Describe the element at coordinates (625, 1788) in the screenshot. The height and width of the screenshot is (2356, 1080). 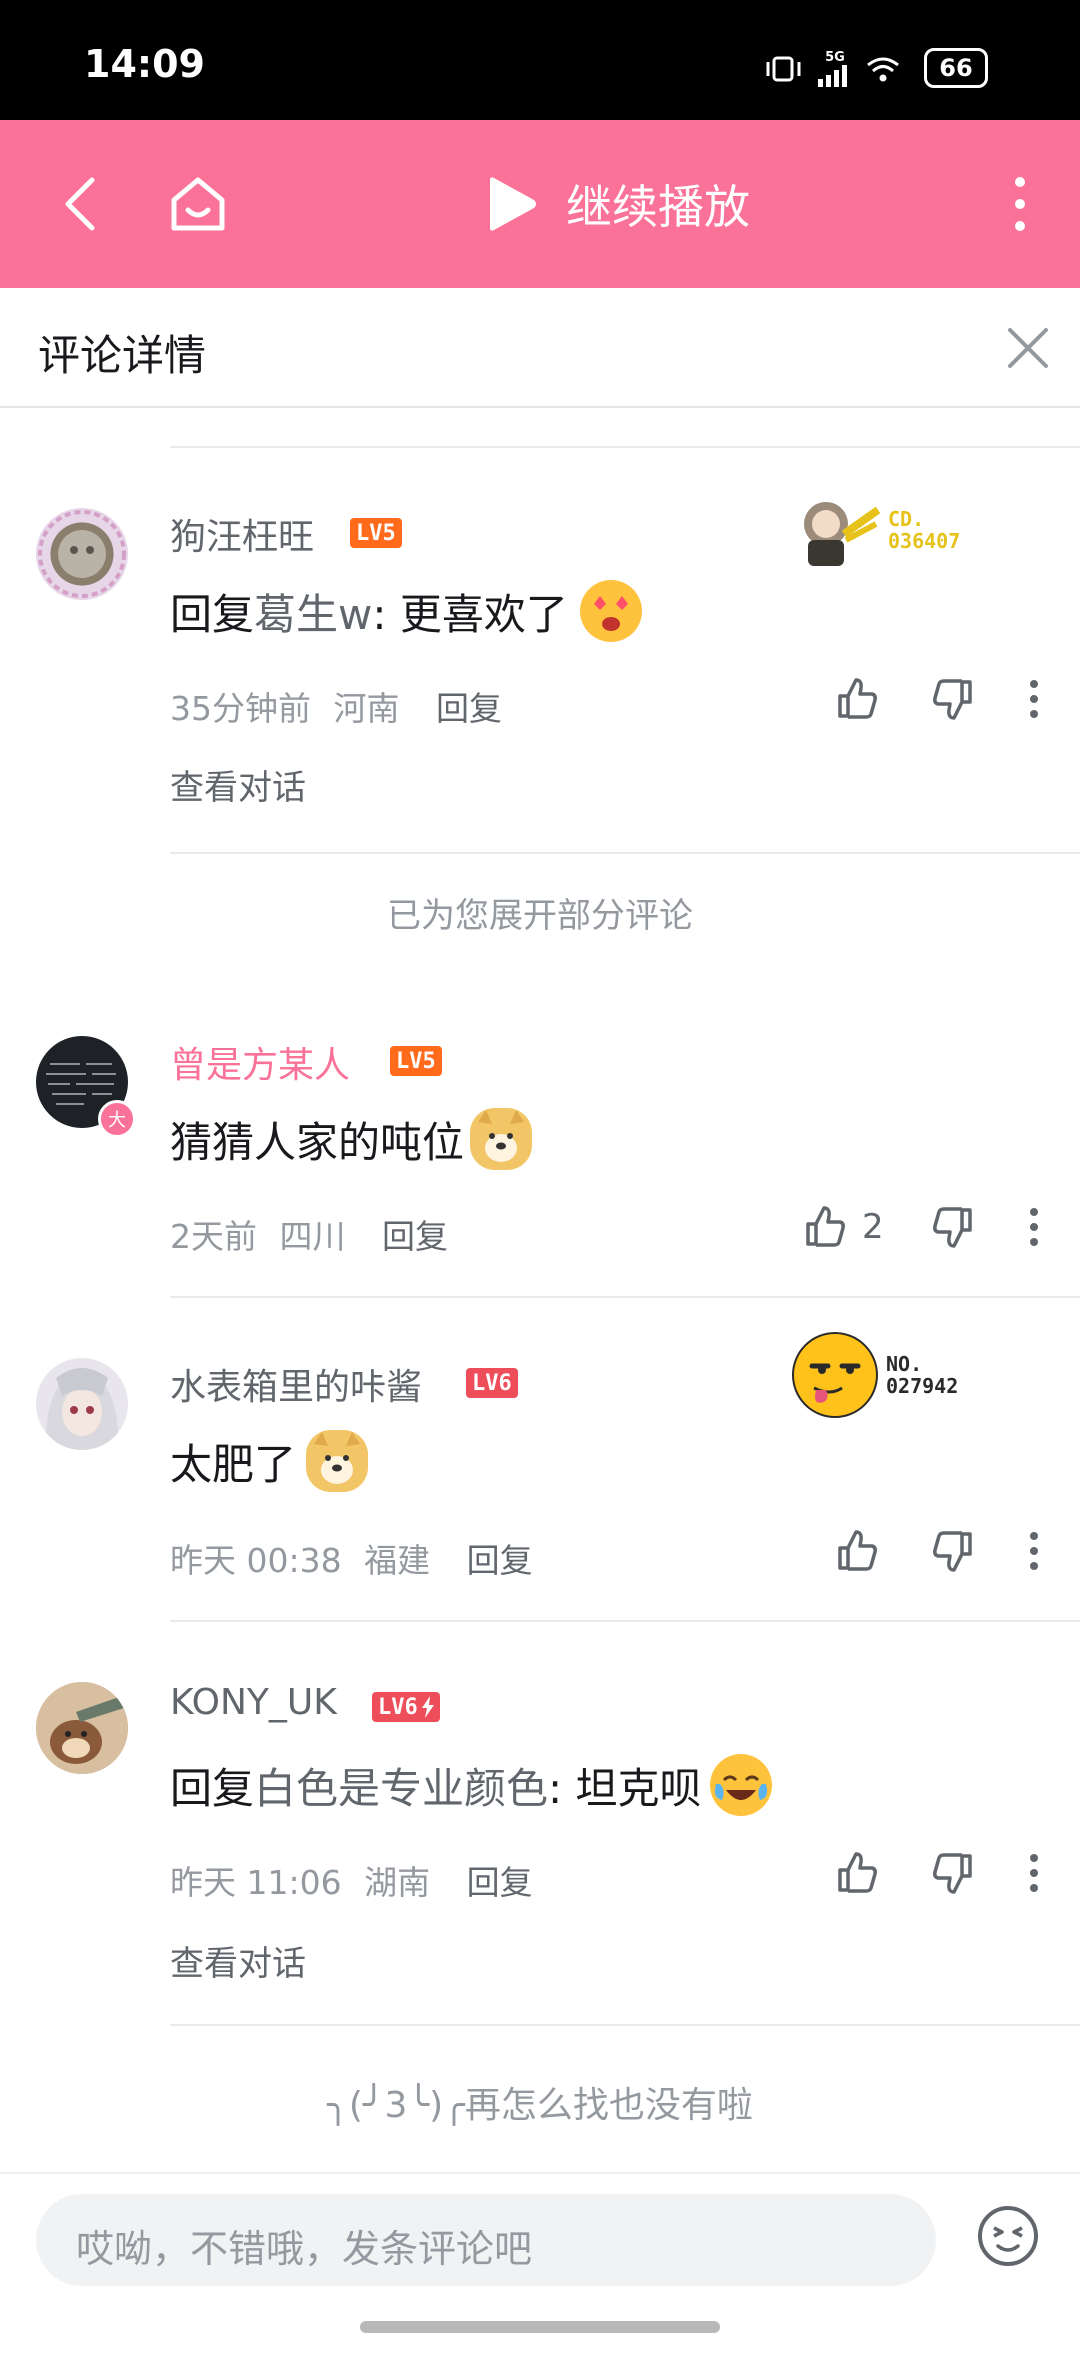
I see `comment-body: : 坦克呗` at that location.